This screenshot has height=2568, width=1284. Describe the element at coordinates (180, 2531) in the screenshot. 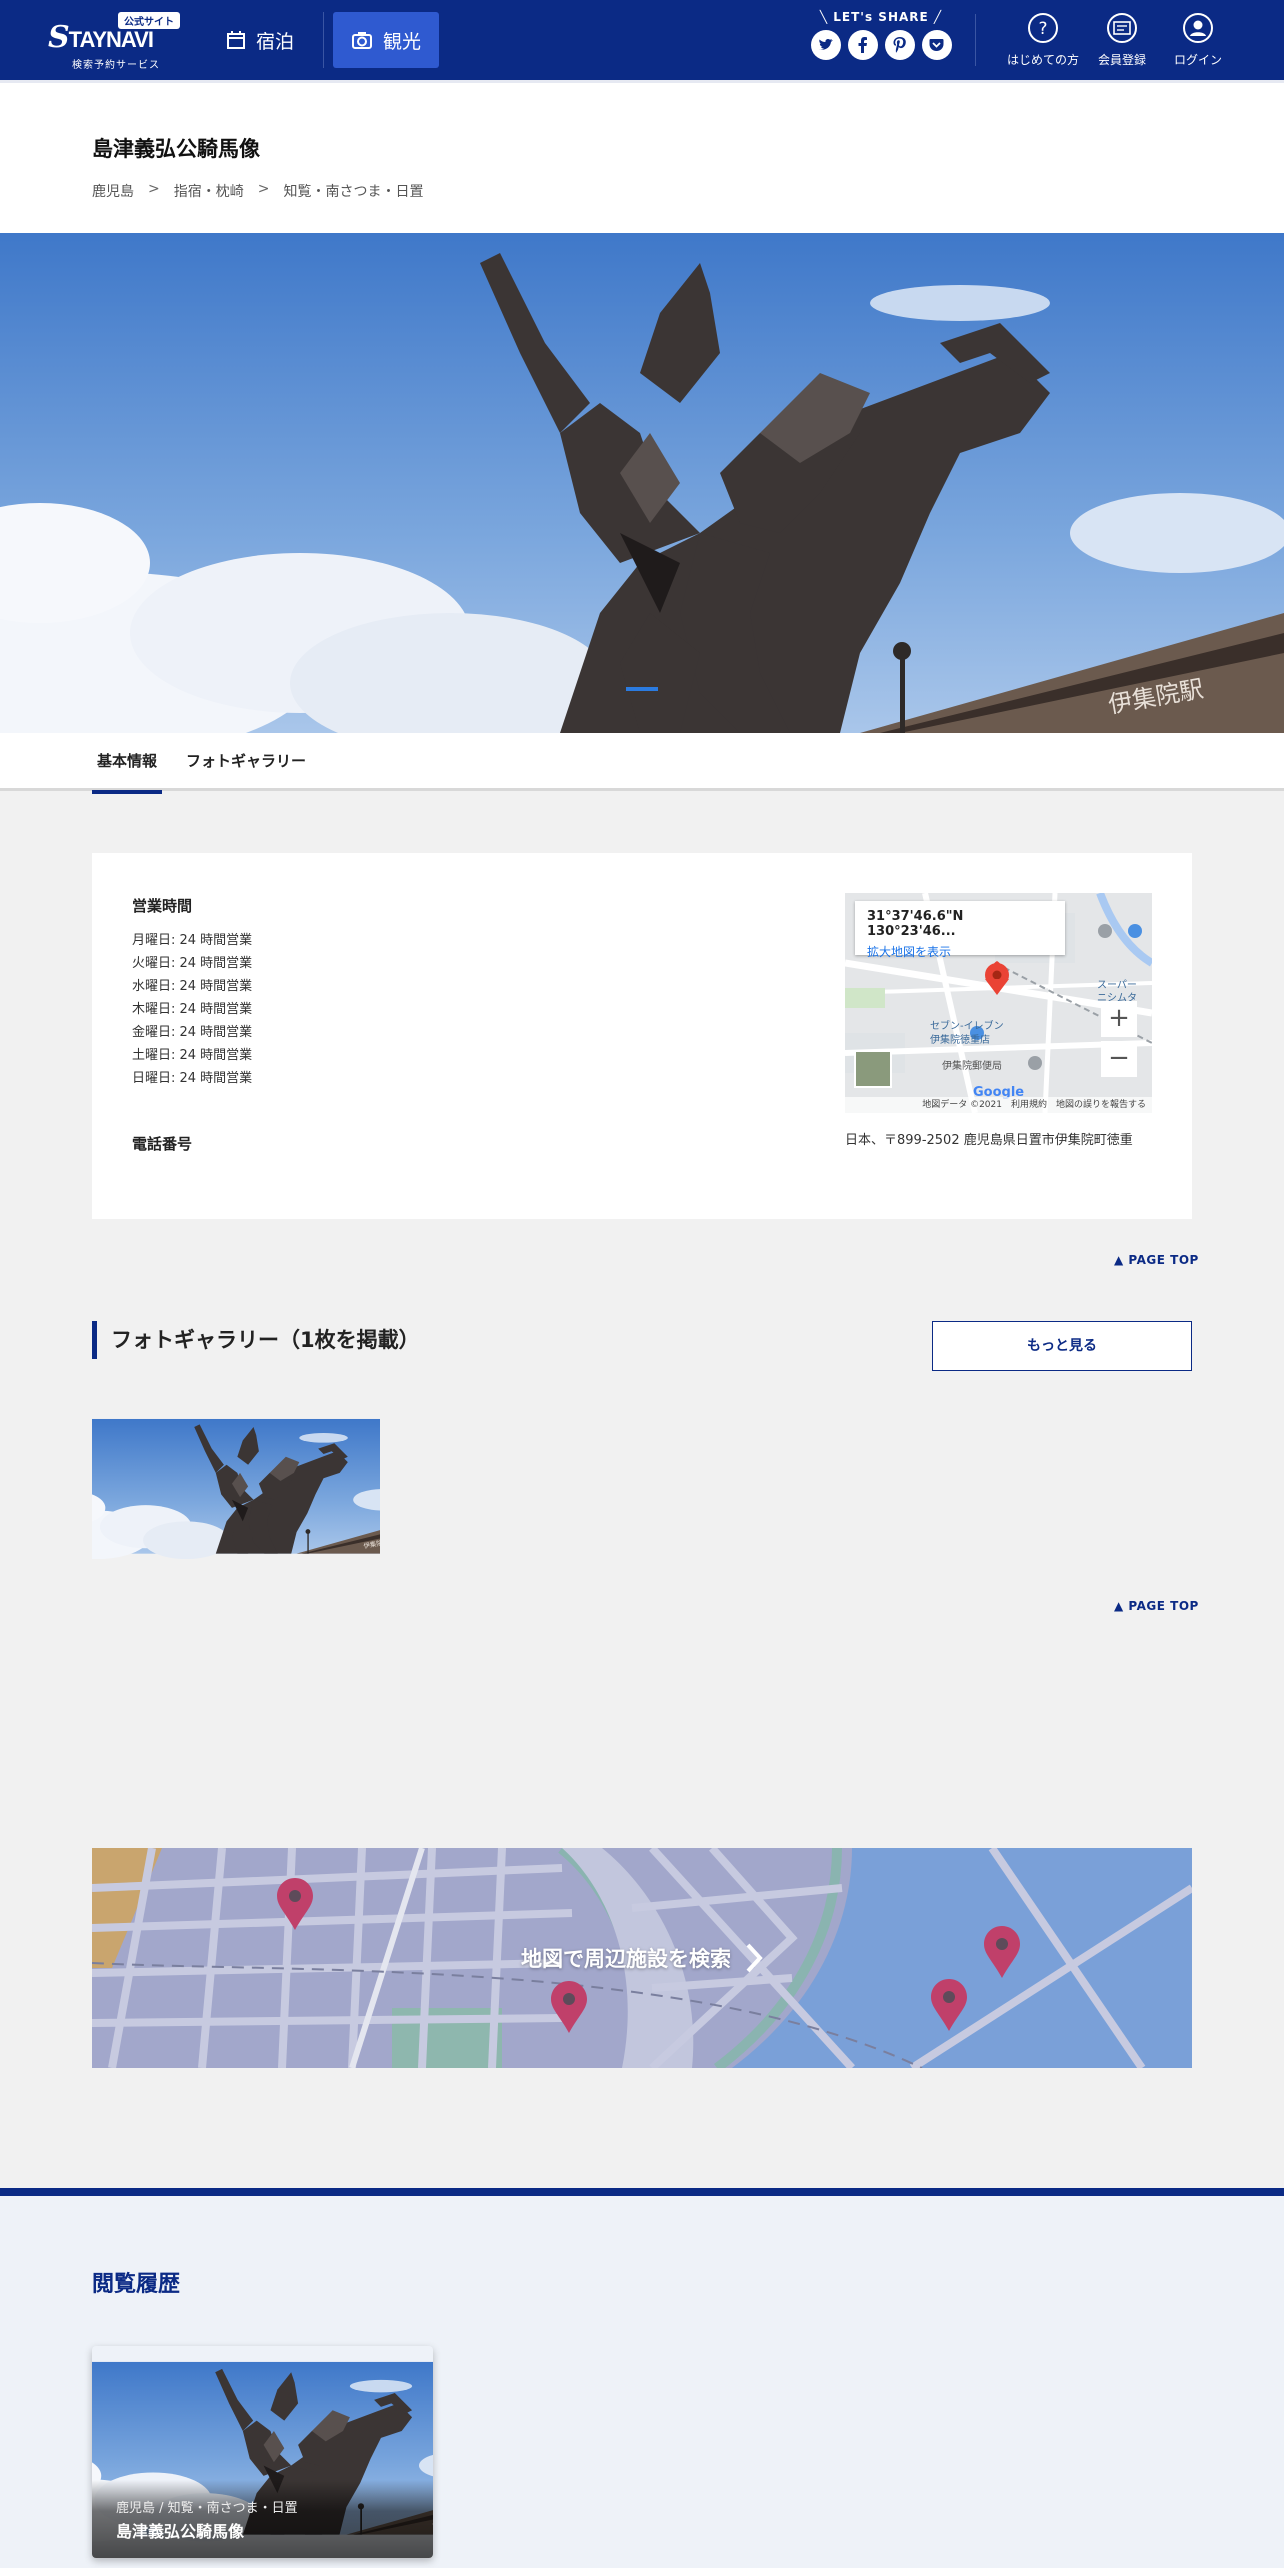

I see `history-card-title: 島津義弘公騎馬像` at that location.